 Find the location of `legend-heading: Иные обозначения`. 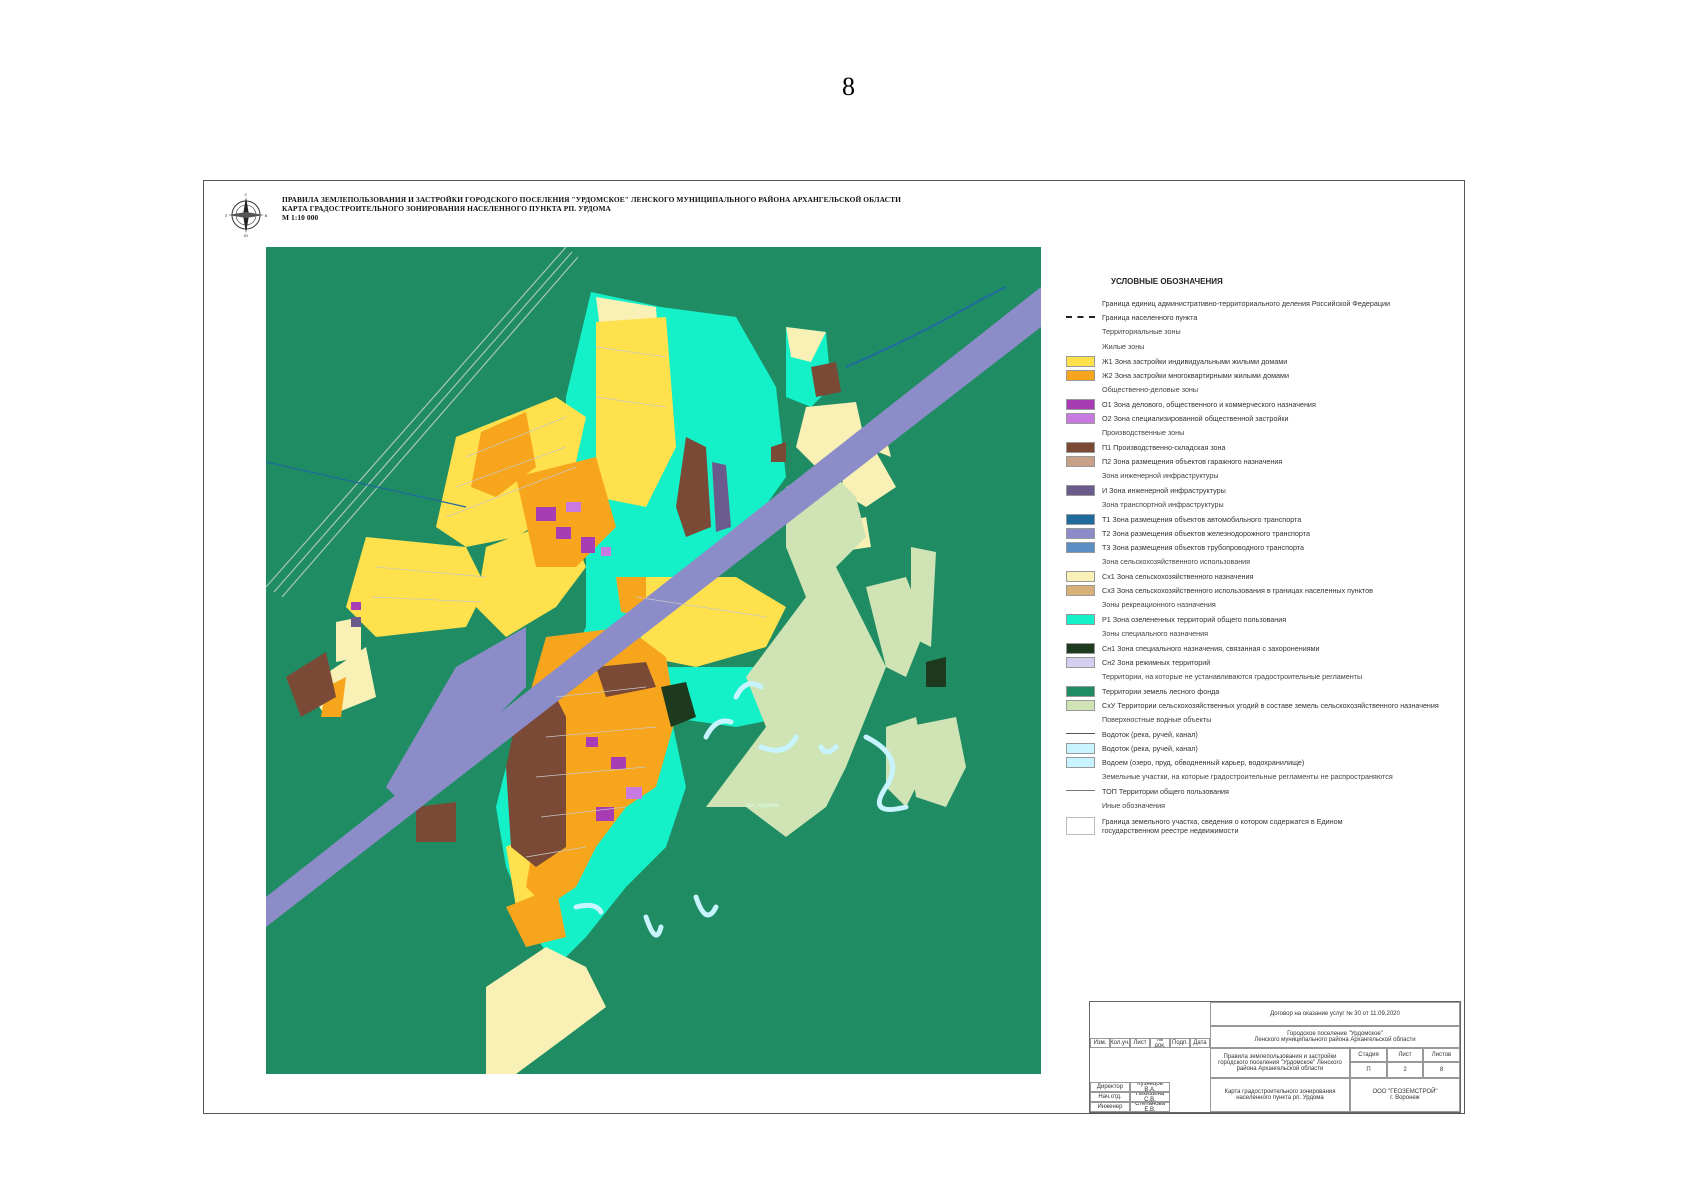

legend-heading: Иные обозначения is located at coordinates (1134, 805).